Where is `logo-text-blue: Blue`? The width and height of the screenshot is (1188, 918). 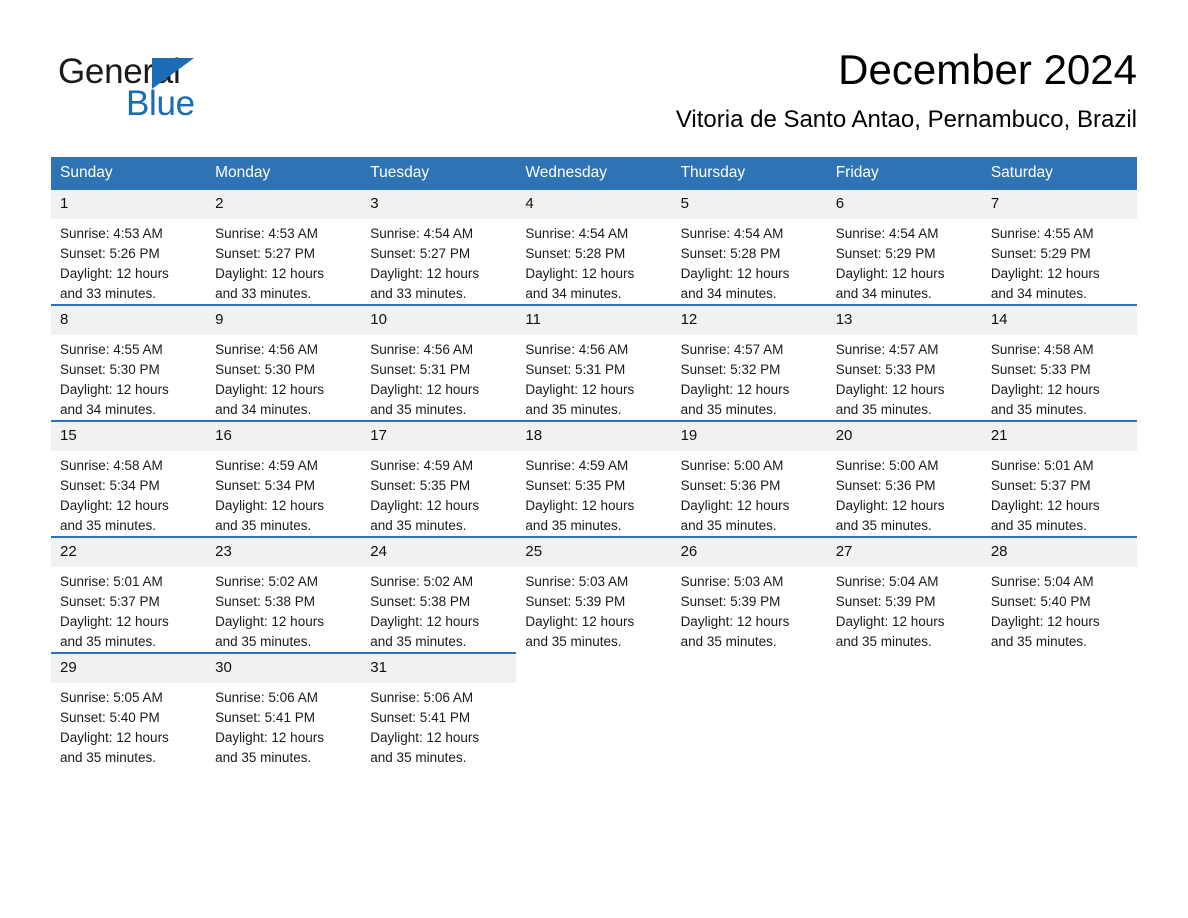 logo-text-blue: Blue is located at coordinates (160, 103).